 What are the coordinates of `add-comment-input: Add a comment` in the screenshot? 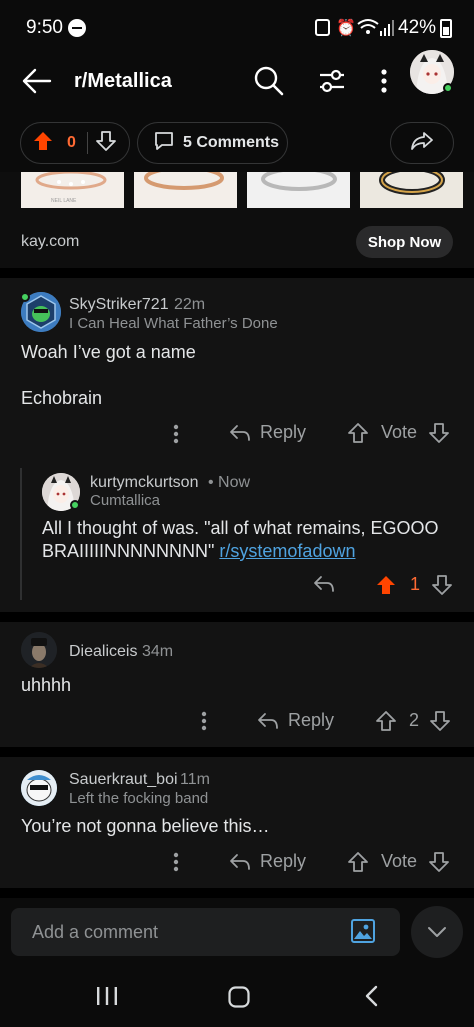 It's located at (205, 932).